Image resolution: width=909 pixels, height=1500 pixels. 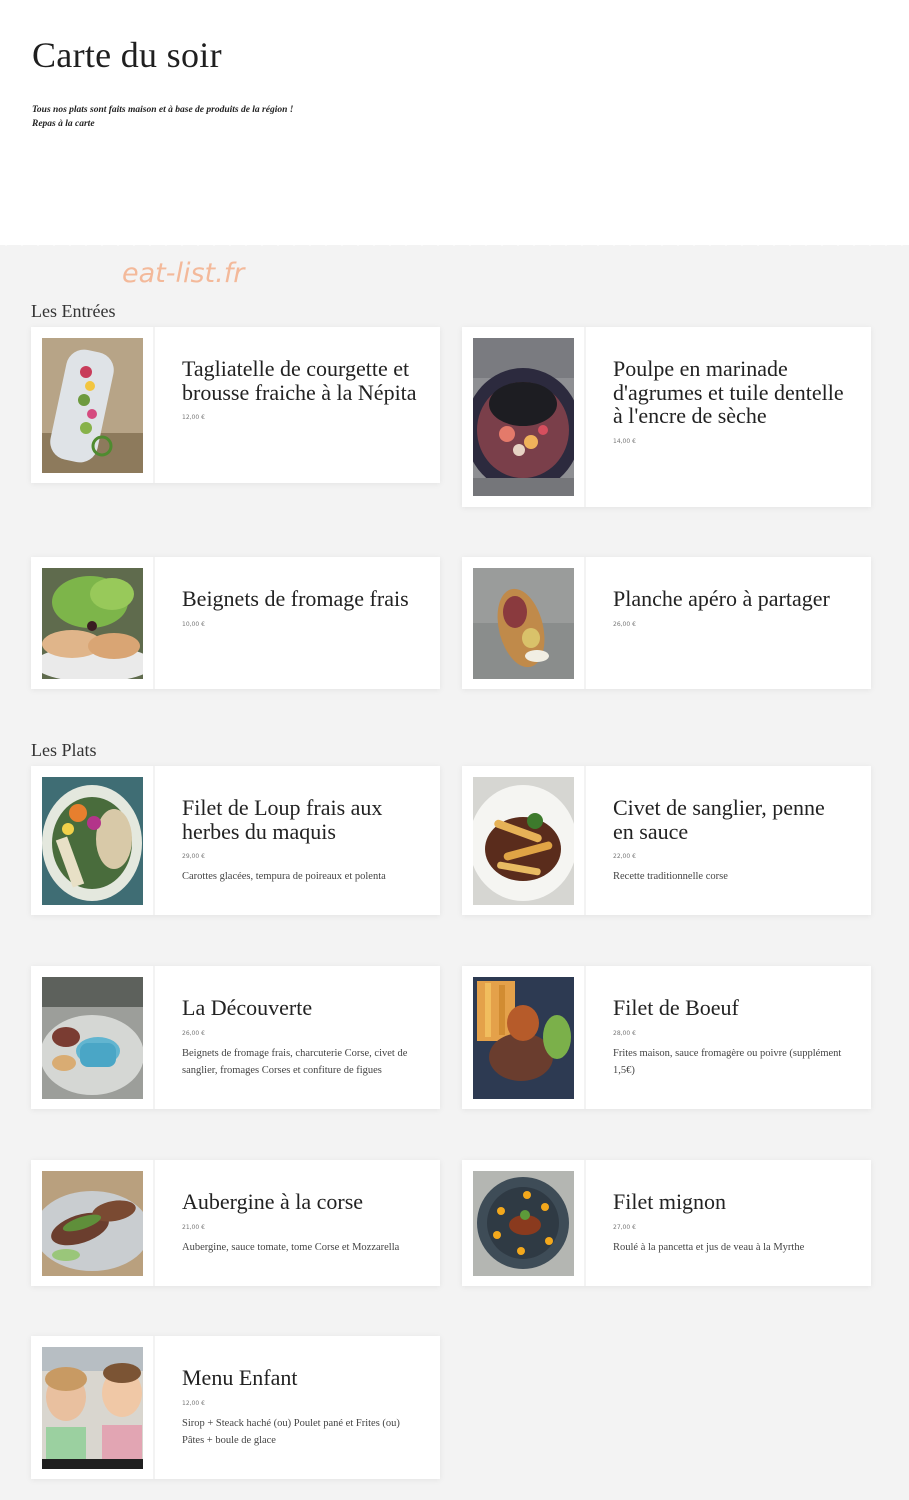 I want to click on dish-price: 21,00 €, so click(x=193, y=1227).